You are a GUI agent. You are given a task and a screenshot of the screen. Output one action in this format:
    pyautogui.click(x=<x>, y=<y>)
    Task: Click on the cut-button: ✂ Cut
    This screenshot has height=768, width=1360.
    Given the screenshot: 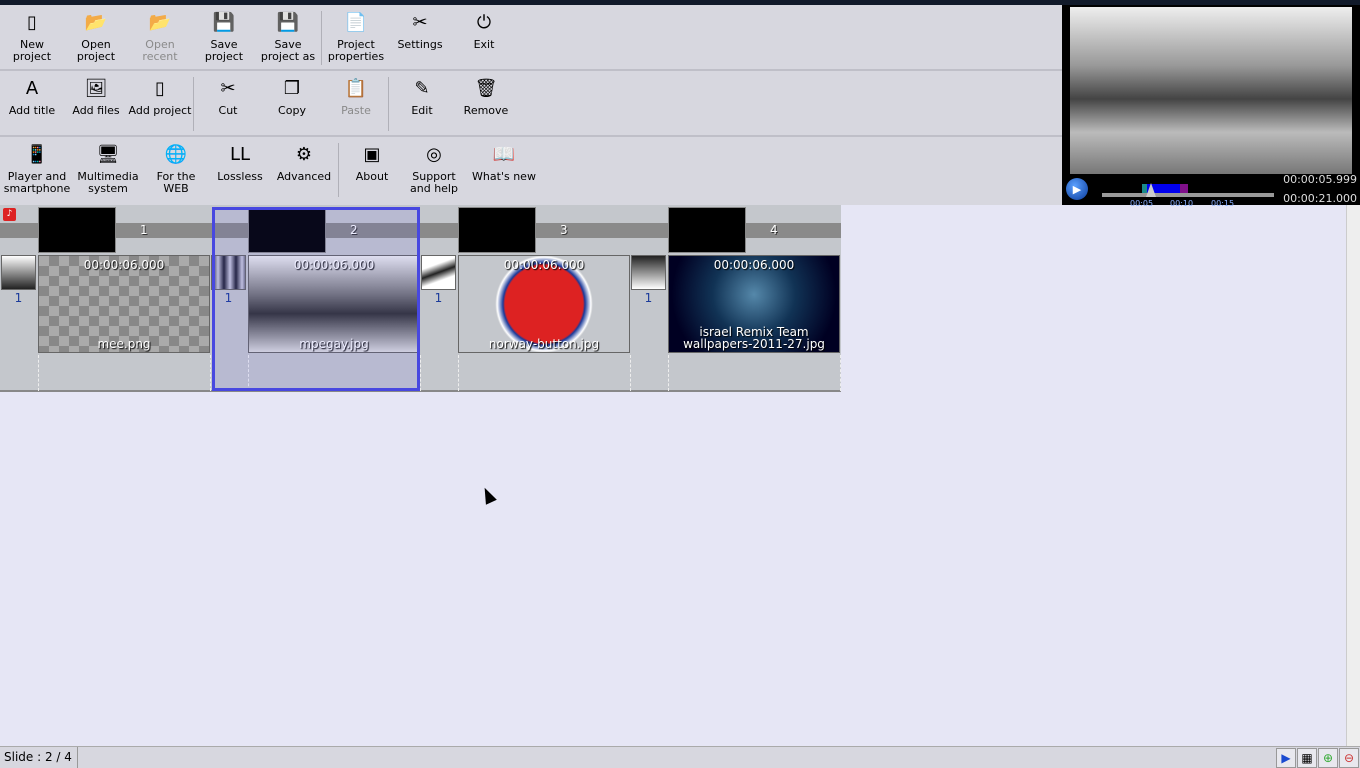 What is the action you would take?
    pyautogui.click(x=228, y=103)
    